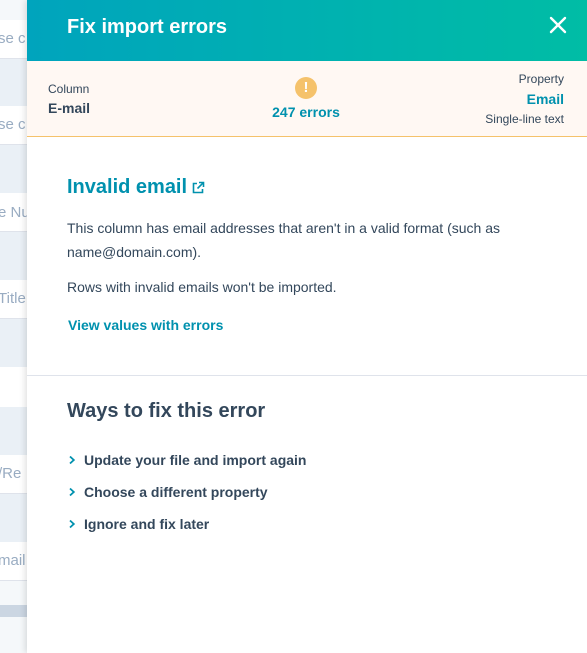 The image size is (587, 653). Describe the element at coordinates (312, 187) in the screenshot. I see `error-title-link: Invalid email` at that location.